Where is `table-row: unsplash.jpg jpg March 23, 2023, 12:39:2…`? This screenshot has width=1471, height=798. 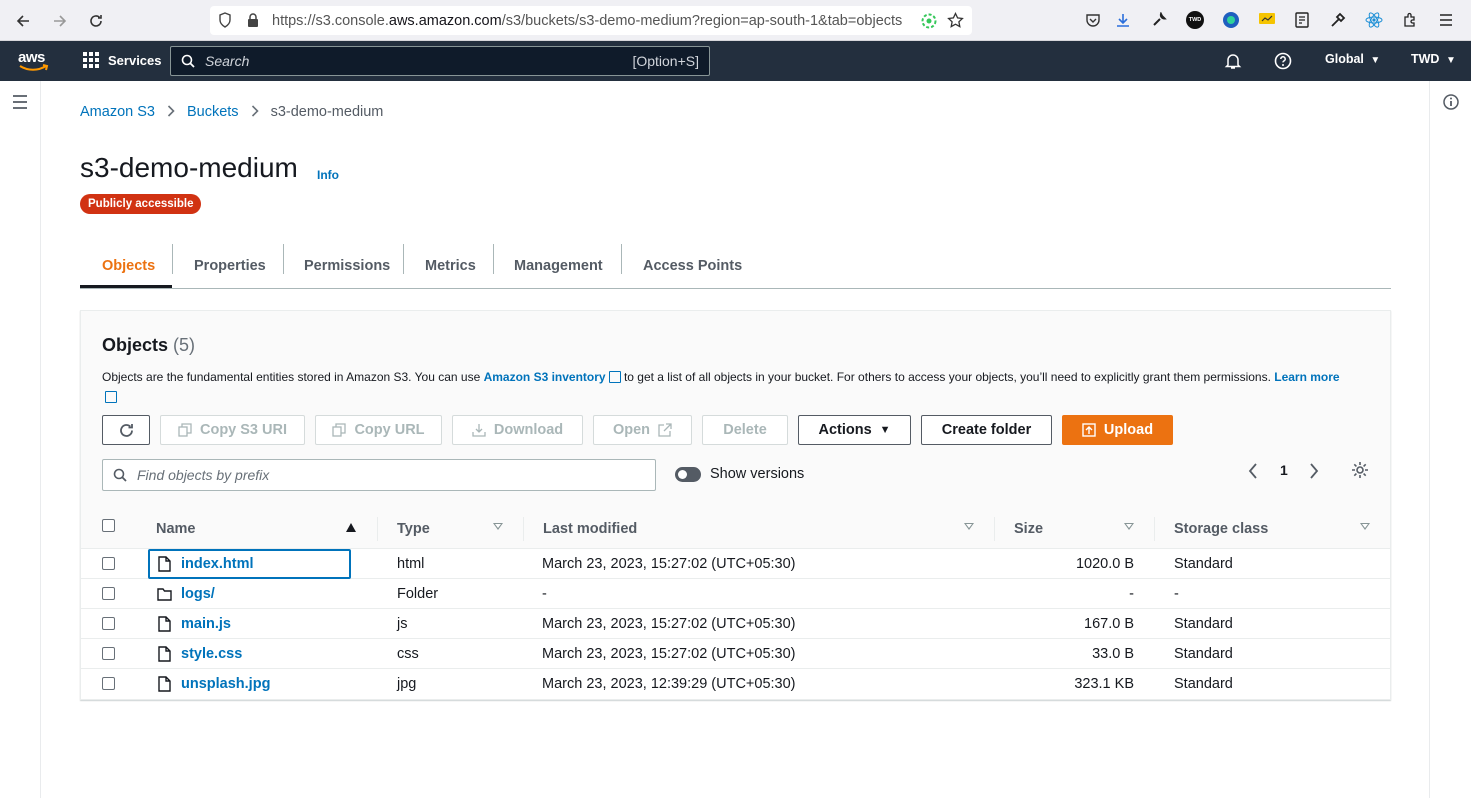
table-row: unsplash.jpg jpg March 23, 2023, 12:39:2… is located at coordinates (735, 684).